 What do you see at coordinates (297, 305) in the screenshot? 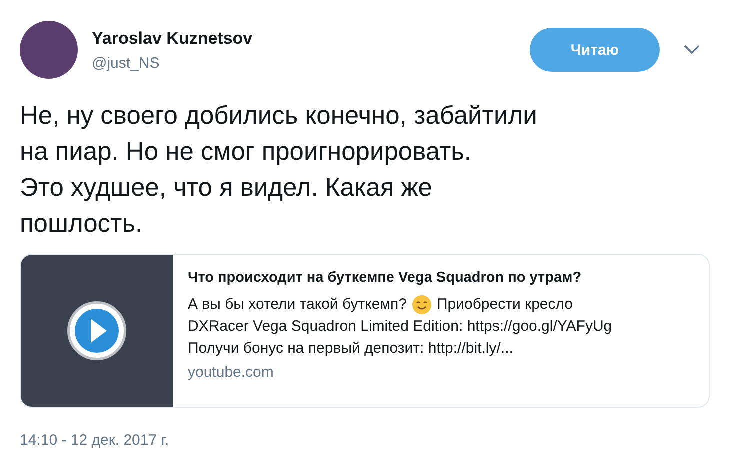
I see `card-description: А вы бы хотели такой буткемп?` at bounding box center [297, 305].